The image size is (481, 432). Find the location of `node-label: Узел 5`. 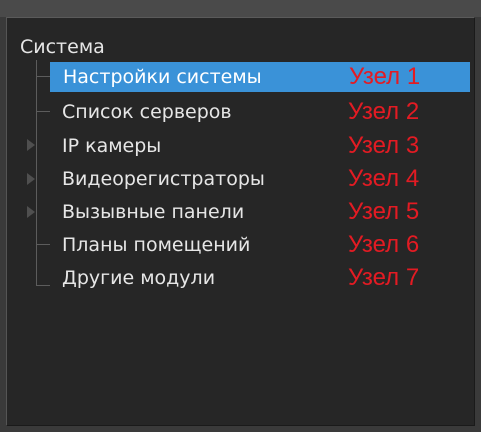

node-label: Узел 5 is located at coordinates (384, 211).